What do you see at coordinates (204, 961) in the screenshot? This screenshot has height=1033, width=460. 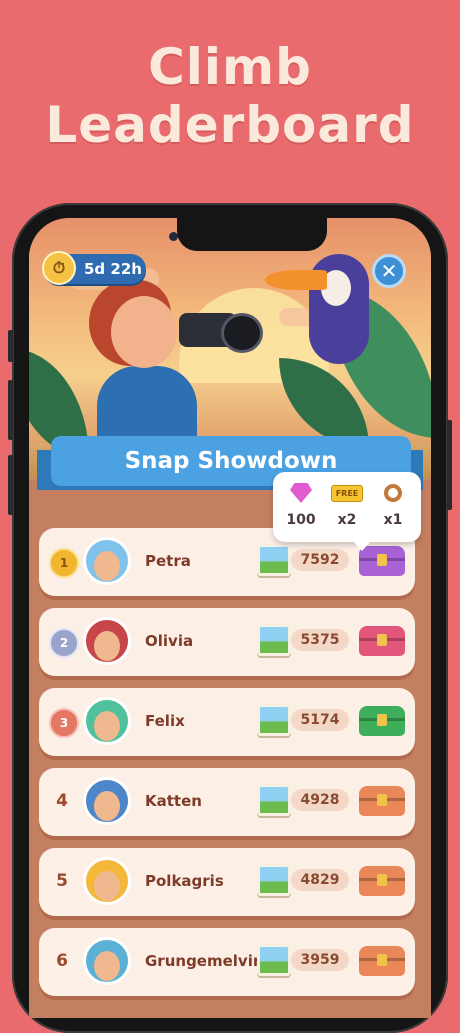 I see `player-name: Grungemelvin` at bounding box center [204, 961].